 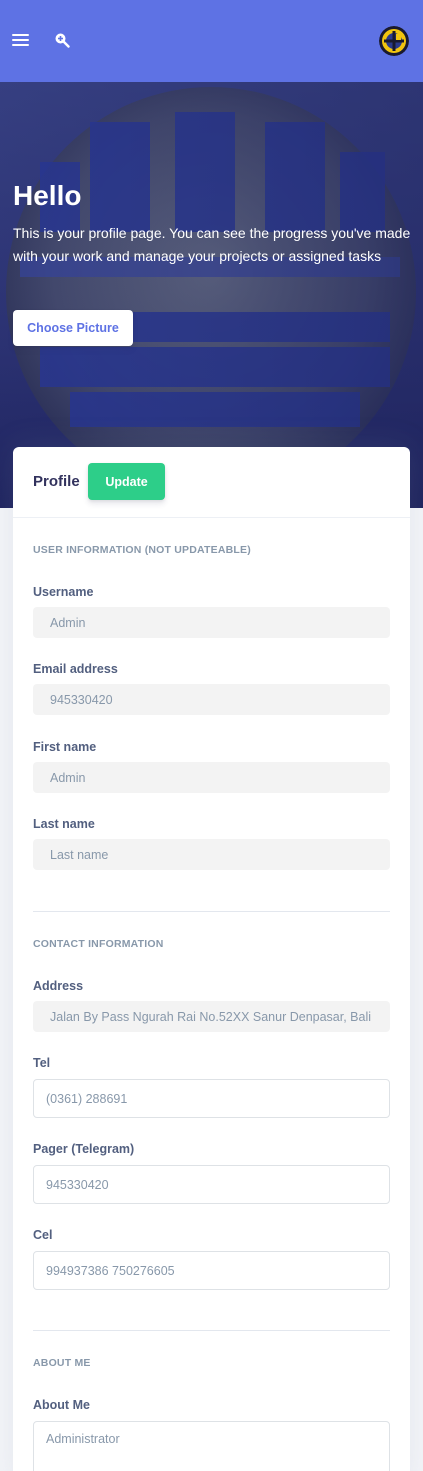 I want to click on email-label: Email address, so click(x=75, y=669).